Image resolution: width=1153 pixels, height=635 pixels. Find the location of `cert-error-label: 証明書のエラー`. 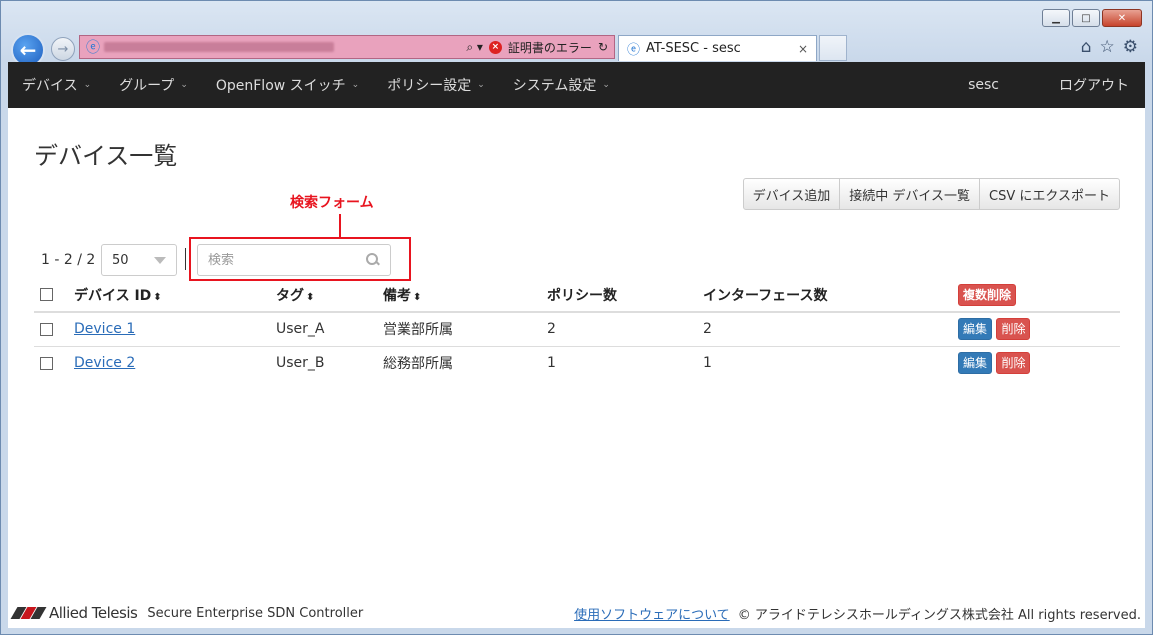

cert-error-label: 証明書のエラー is located at coordinates (550, 47).